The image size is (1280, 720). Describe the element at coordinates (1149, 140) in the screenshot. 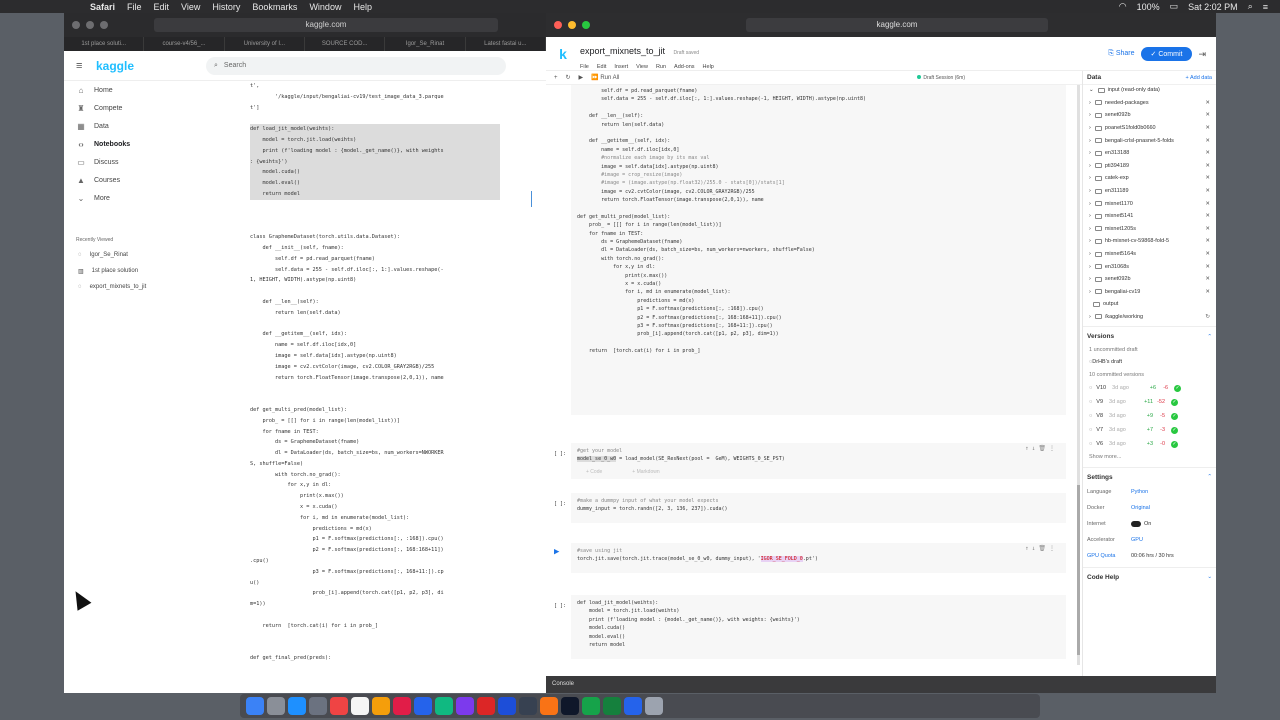

I see `dataset-item: › bengali-crlsl-pnasnet-5-folds ✕` at that location.